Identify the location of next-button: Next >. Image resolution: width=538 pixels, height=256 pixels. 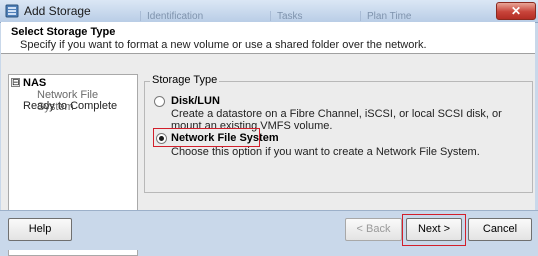
(434, 229).